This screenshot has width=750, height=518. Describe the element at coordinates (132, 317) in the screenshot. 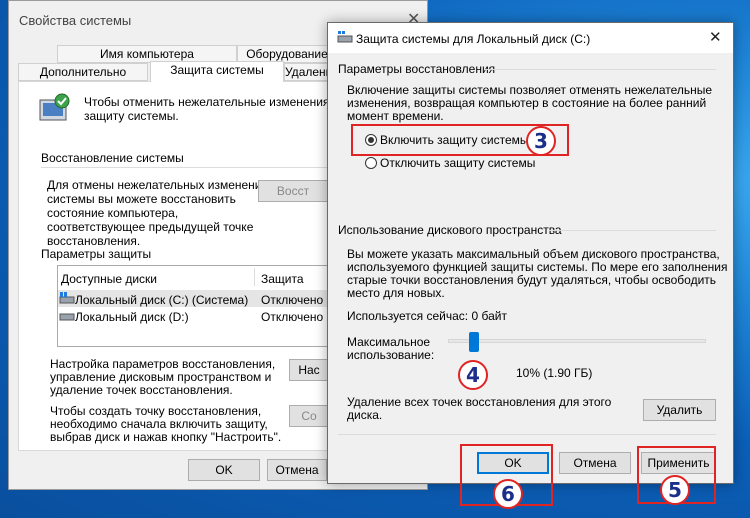

I see `drive-d-name: Локальный диск (D:)` at that location.